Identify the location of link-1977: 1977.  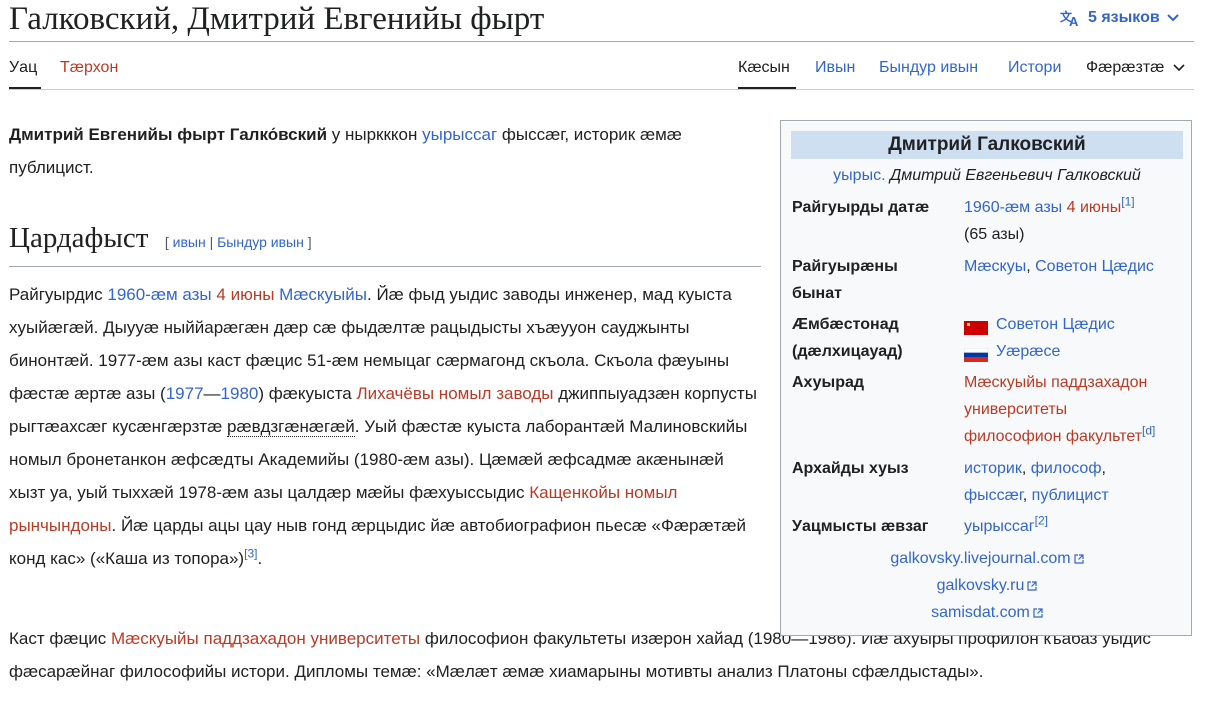
(185, 393).